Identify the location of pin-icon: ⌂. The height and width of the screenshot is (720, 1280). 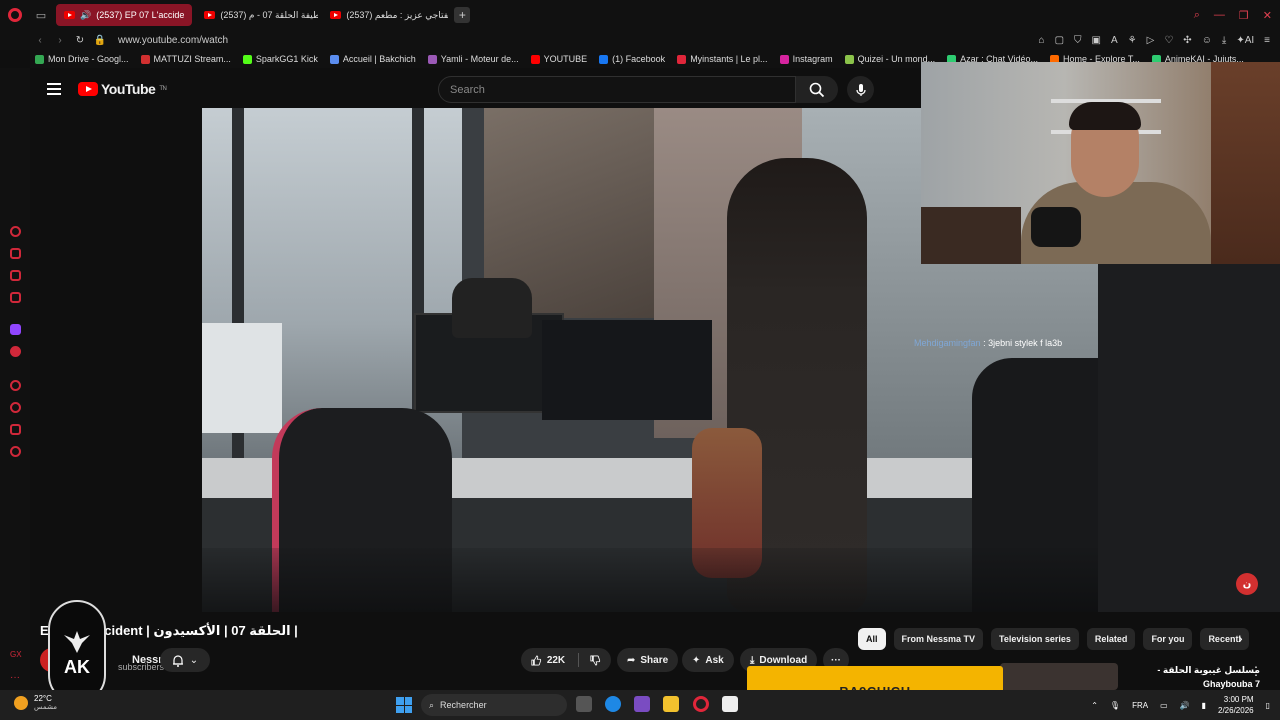
(1042, 40).